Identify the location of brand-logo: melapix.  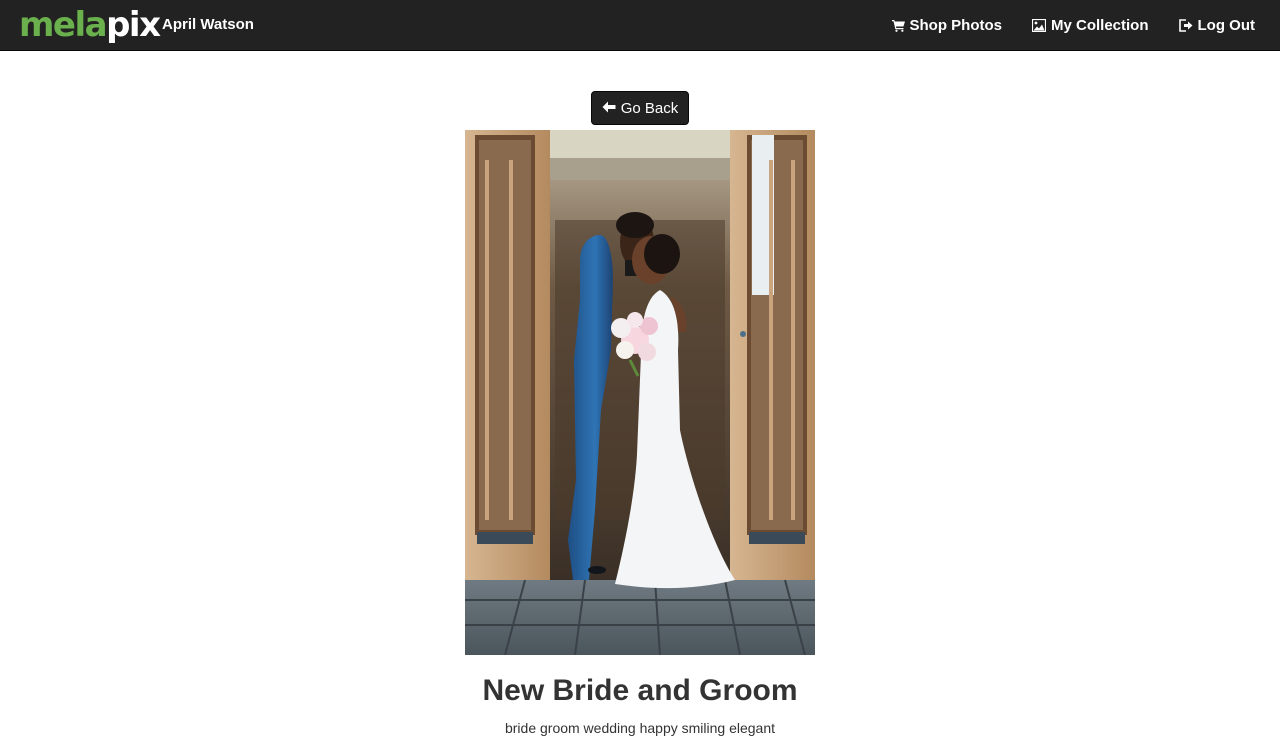
(90, 25).